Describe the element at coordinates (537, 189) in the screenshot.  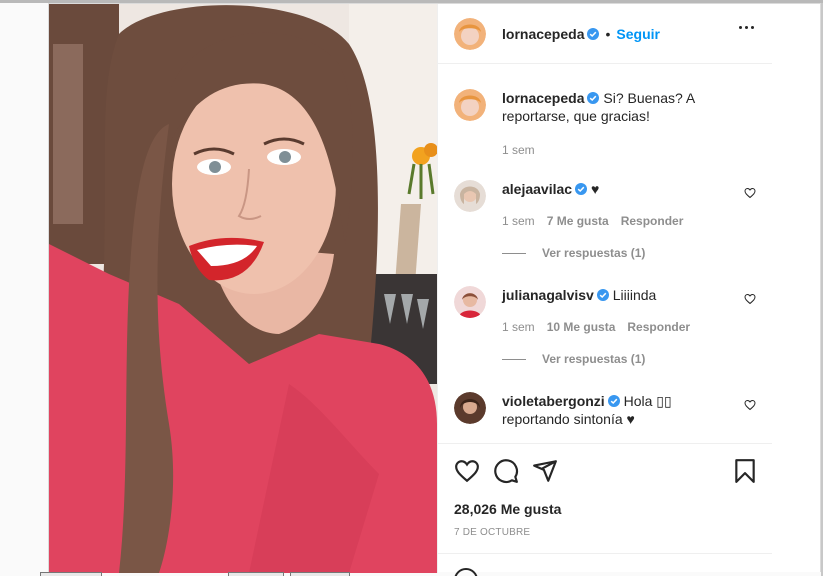
I see `comment-username: alejaavilac` at that location.